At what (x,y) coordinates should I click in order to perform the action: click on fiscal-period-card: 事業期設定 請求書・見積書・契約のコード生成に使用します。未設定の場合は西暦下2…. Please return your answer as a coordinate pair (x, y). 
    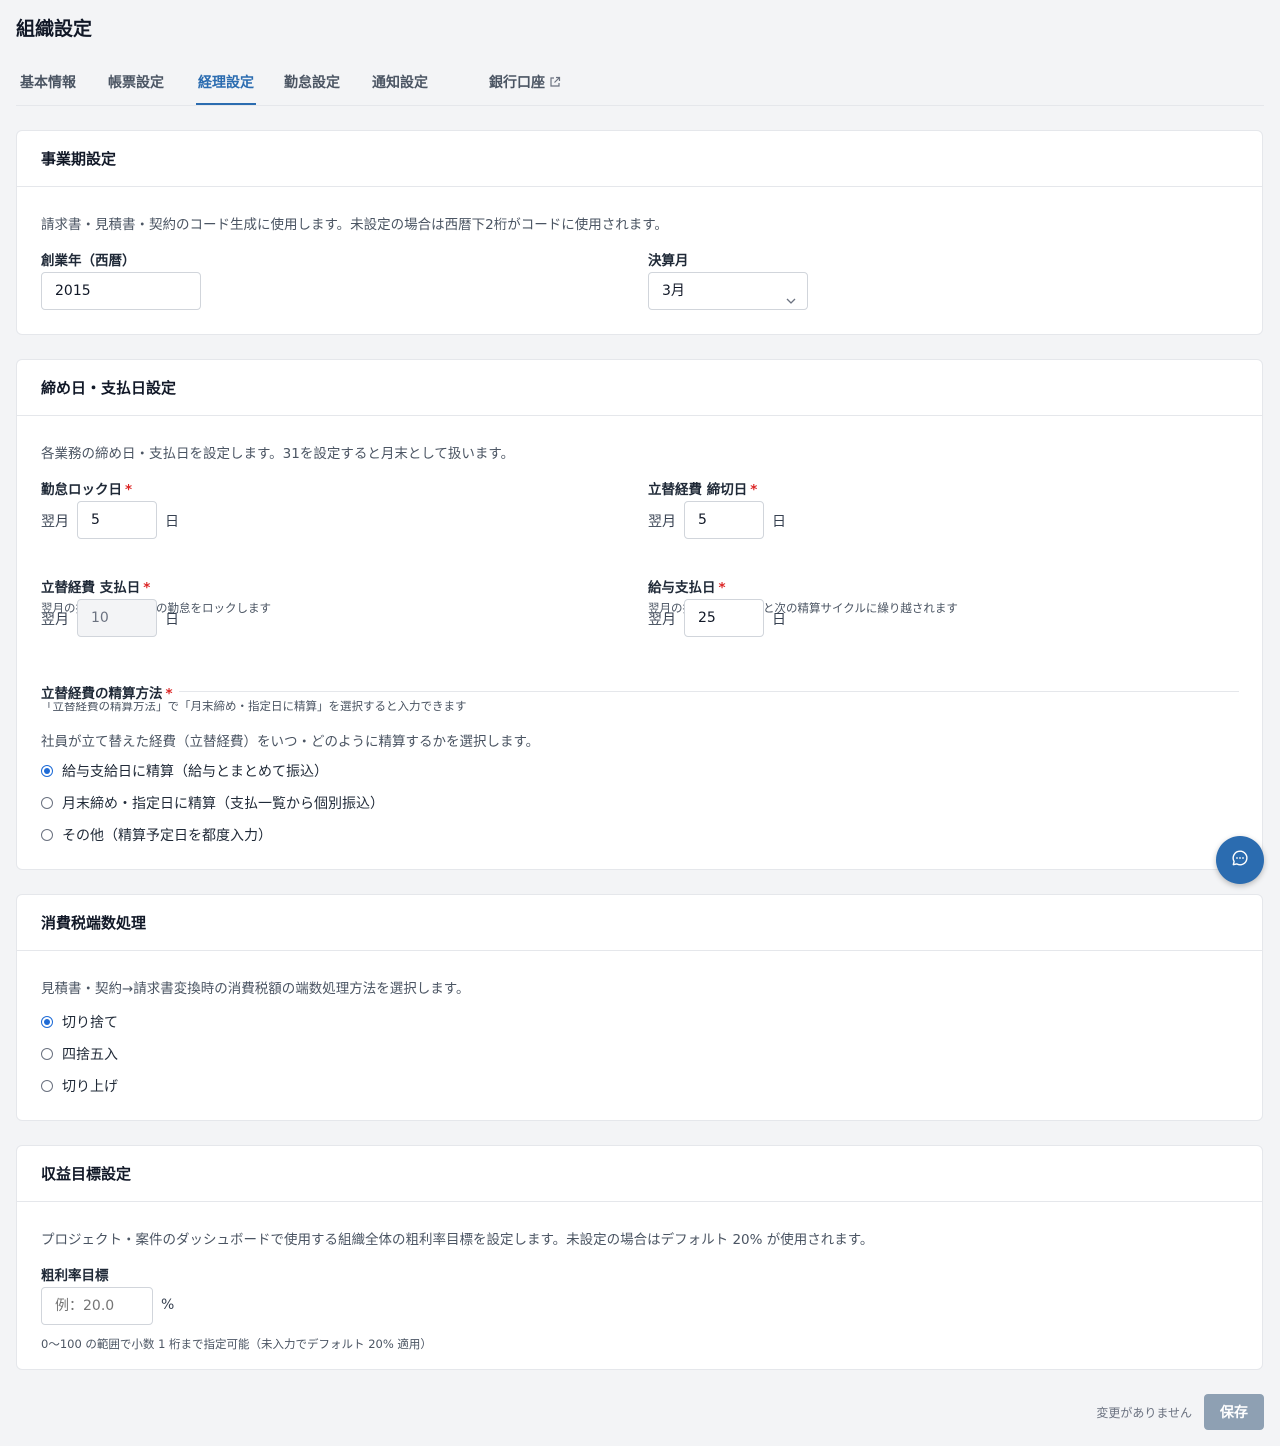
    Looking at the image, I should click on (639, 232).